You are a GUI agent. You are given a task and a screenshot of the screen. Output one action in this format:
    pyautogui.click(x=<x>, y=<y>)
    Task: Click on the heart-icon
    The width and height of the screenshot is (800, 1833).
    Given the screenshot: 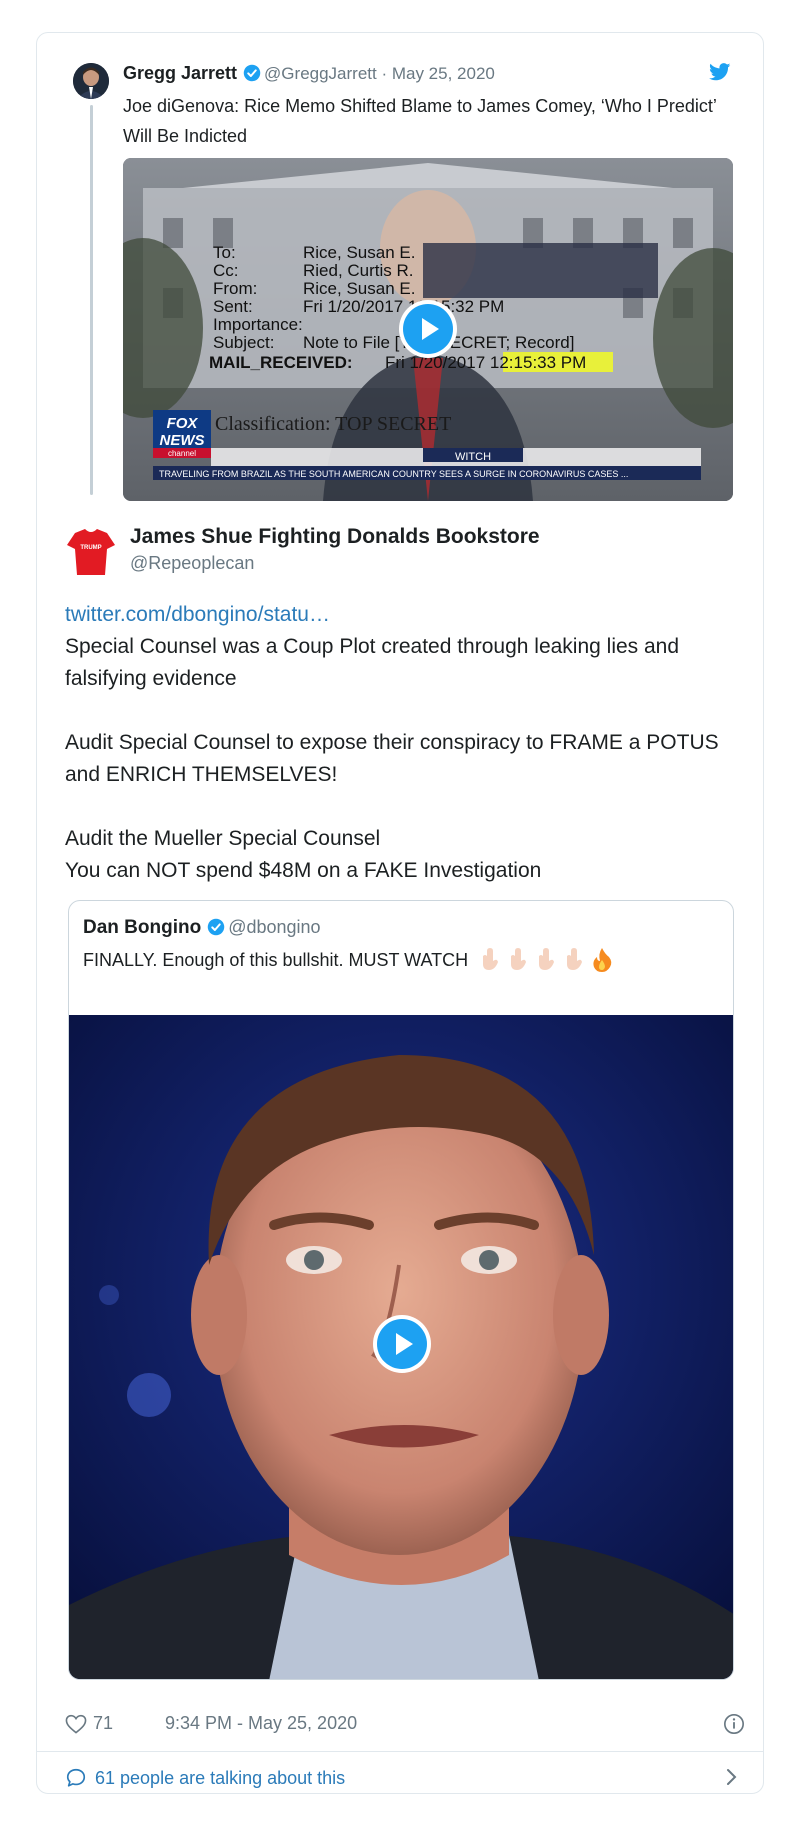 What is the action you would take?
    pyautogui.click(x=76, y=1724)
    